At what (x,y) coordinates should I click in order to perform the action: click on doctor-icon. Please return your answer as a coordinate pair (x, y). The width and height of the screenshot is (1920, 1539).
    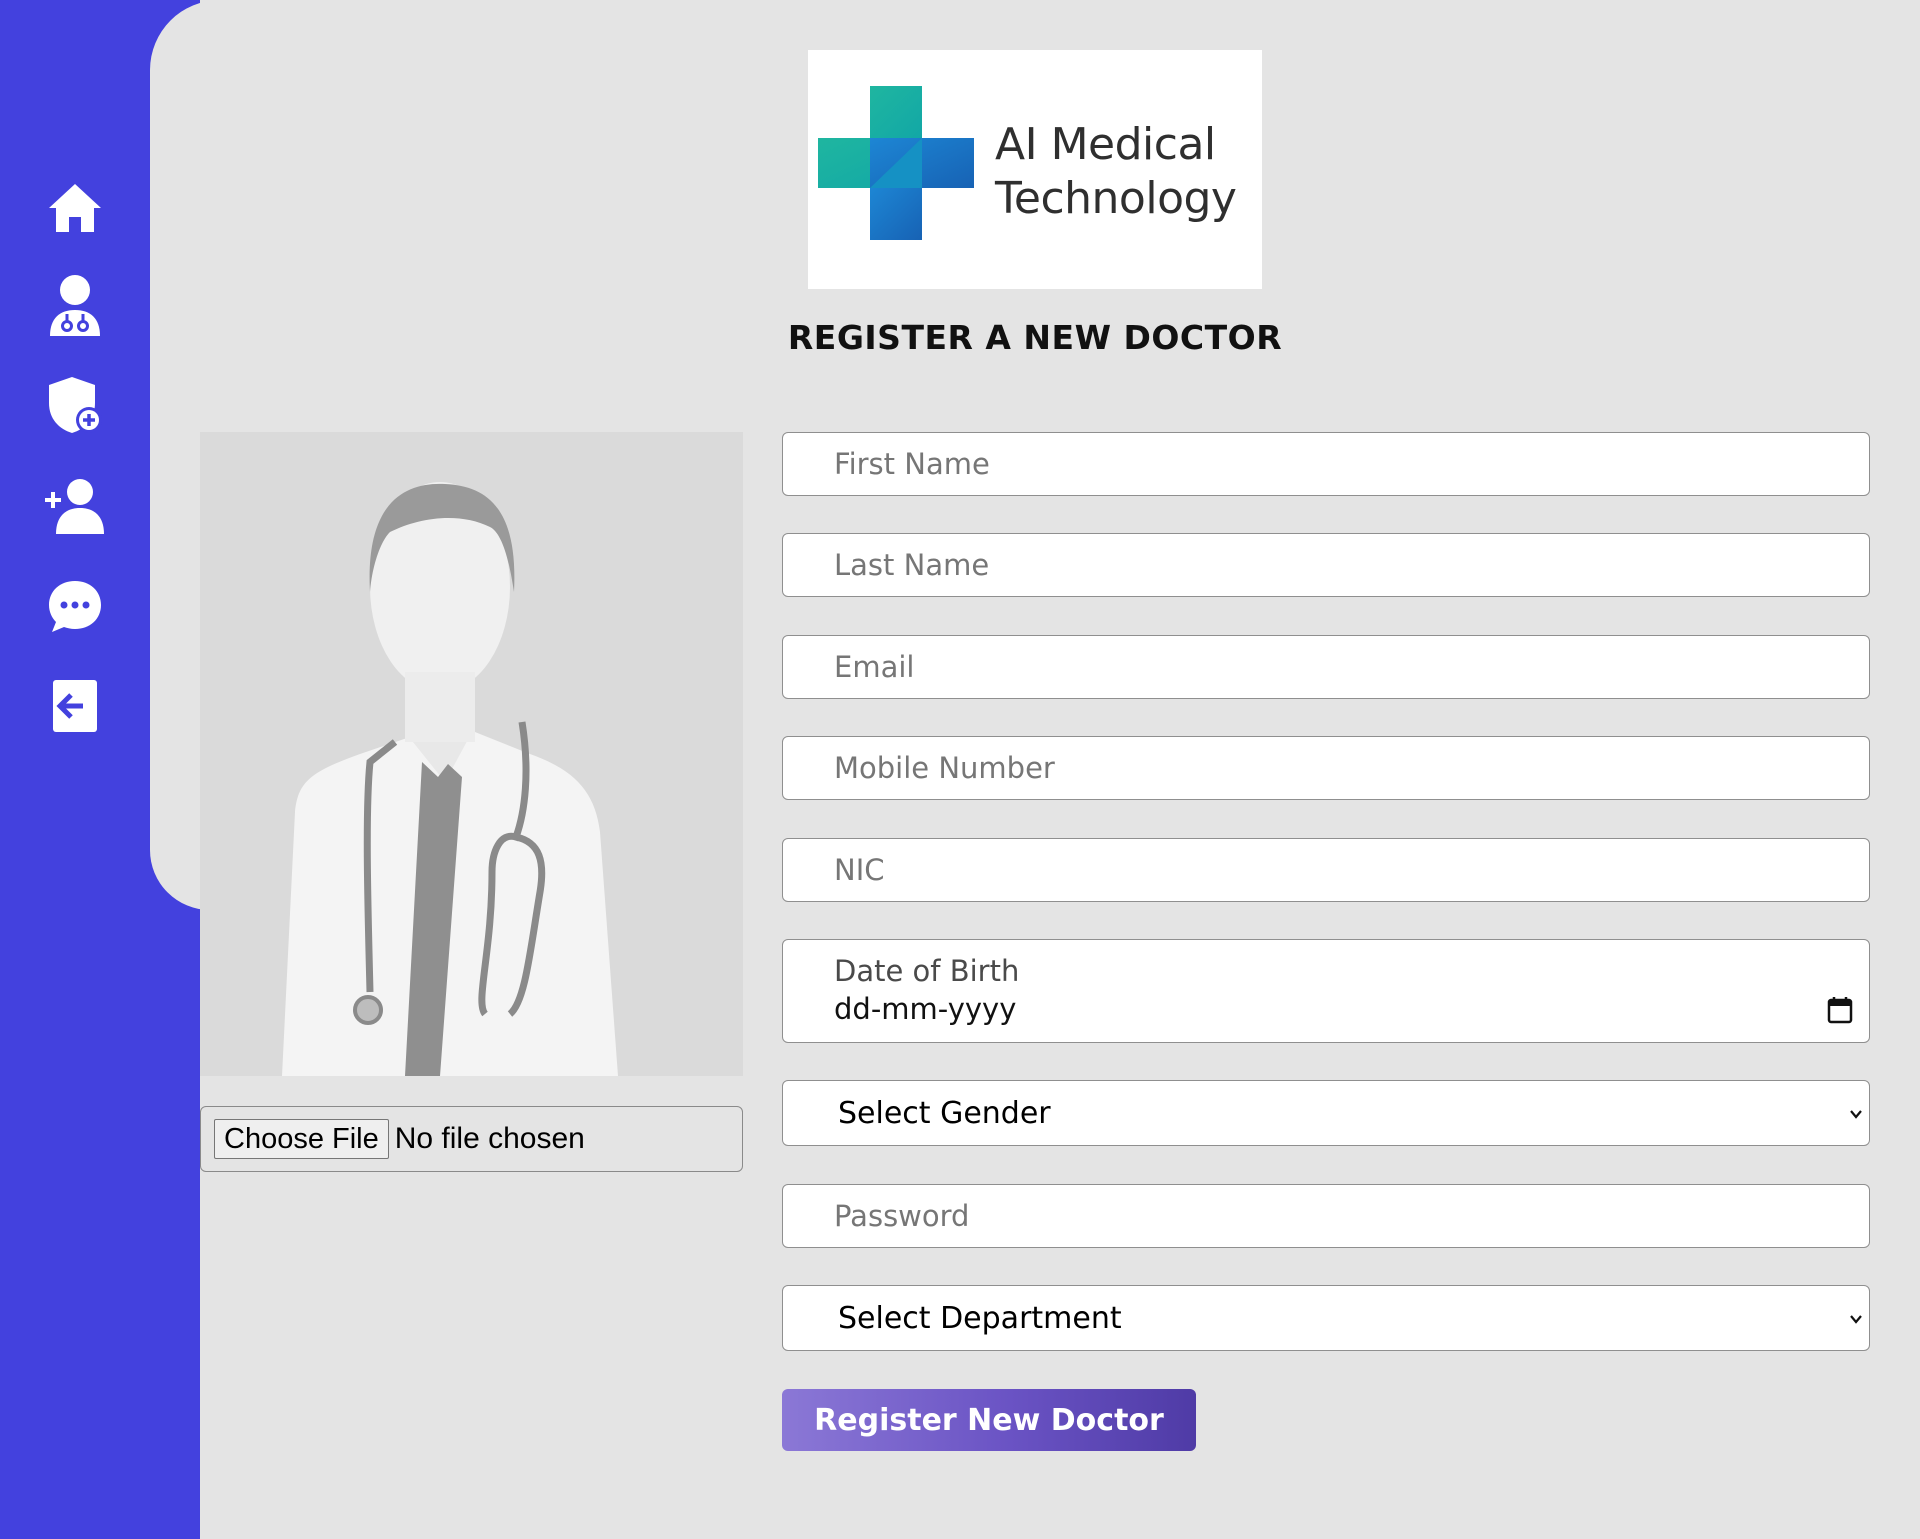
    Looking at the image, I should click on (75, 305).